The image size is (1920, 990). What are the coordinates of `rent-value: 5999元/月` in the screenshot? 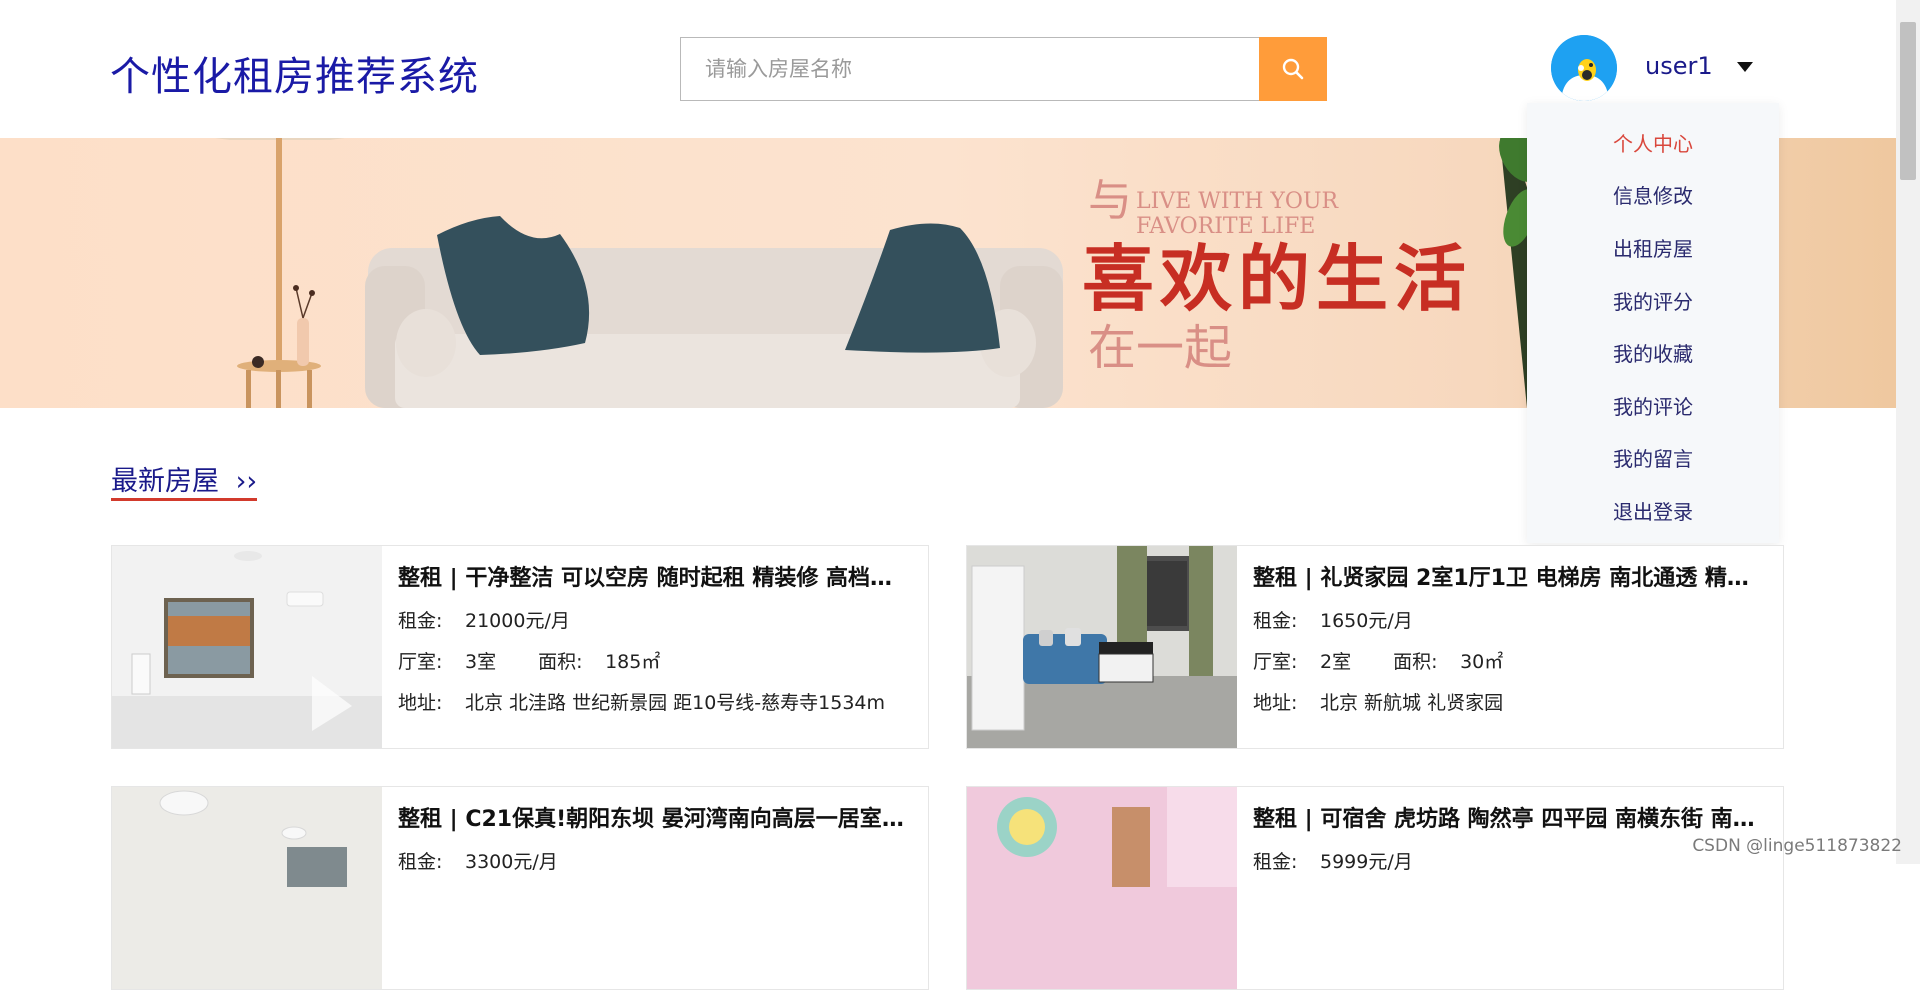 It's located at (1366, 862).